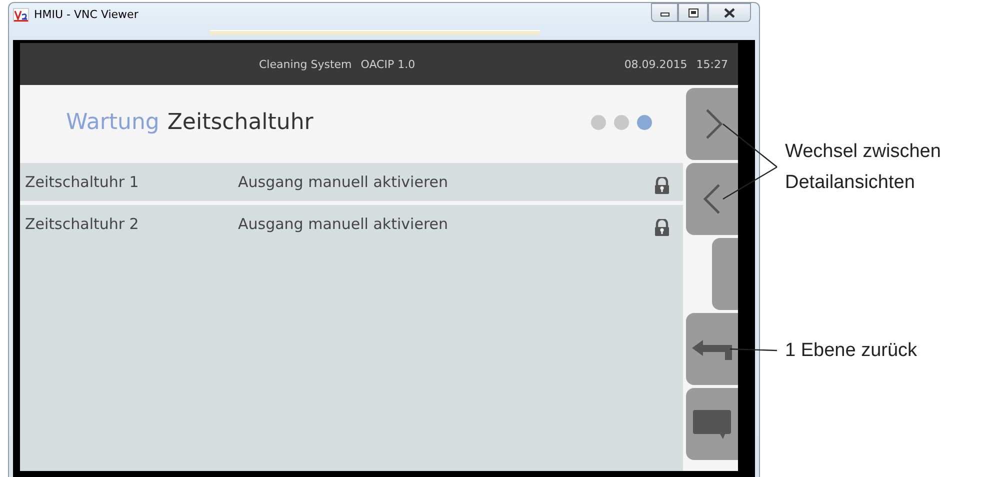 This screenshot has height=477, width=987. I want to click on return-arrow-icon, so click(712, 349).